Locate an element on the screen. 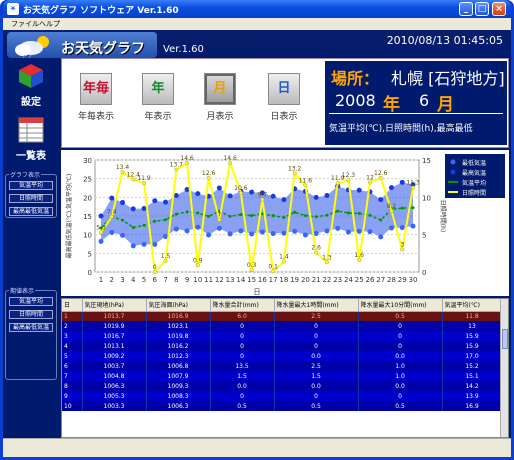 The width and height of the screenshot is (514, 460). x-tick-label: 20 is located at coordinates (305, 280).